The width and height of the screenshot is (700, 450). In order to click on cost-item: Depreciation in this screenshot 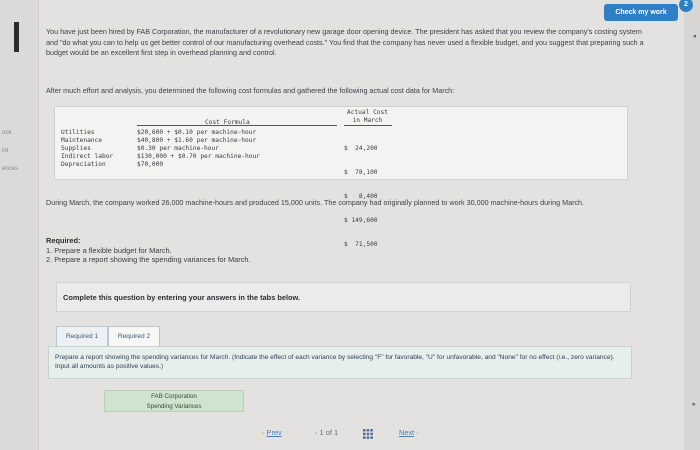, I will do `click(83, 164)`.